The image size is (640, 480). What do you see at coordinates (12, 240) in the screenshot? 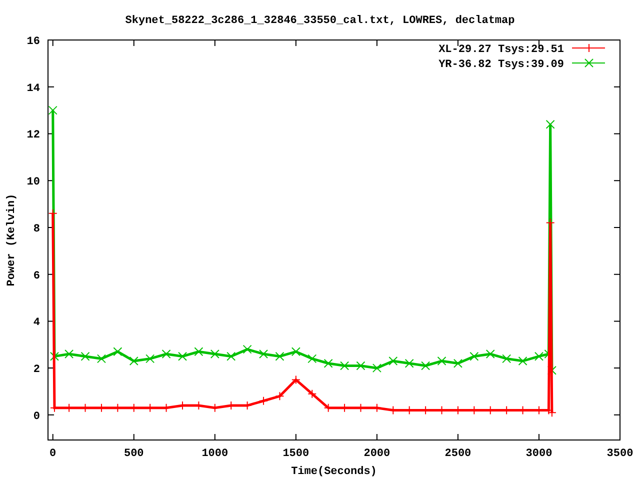
I see `y-axis-label: Power (Kelvin)` at bounding box center [12, 240].